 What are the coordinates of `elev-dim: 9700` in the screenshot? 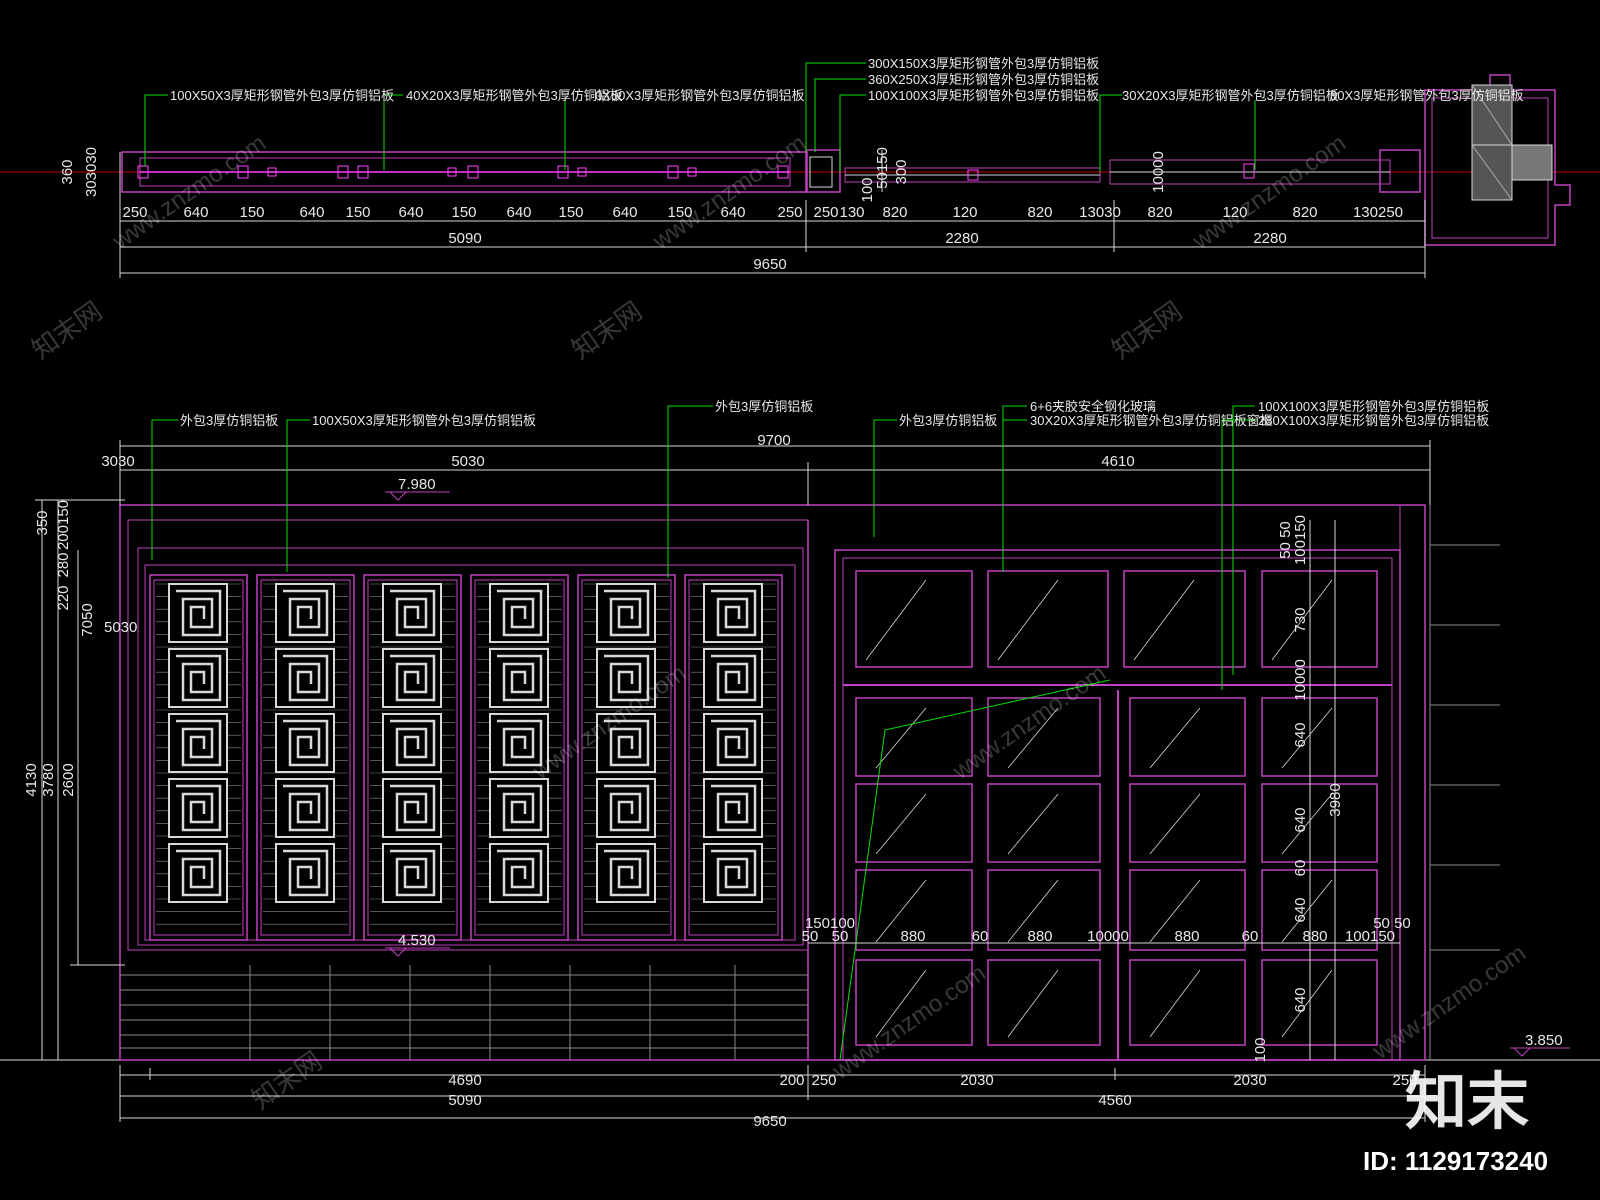 It's located at (773, 440).